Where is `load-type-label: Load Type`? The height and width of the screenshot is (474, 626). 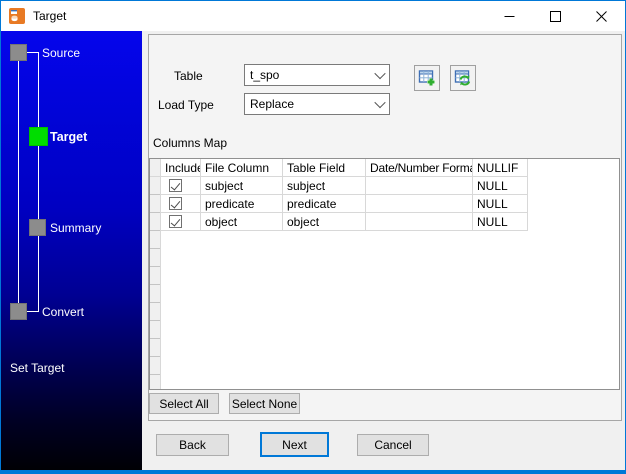 load-type-label: Load Type is located at coordinates (186, 105).